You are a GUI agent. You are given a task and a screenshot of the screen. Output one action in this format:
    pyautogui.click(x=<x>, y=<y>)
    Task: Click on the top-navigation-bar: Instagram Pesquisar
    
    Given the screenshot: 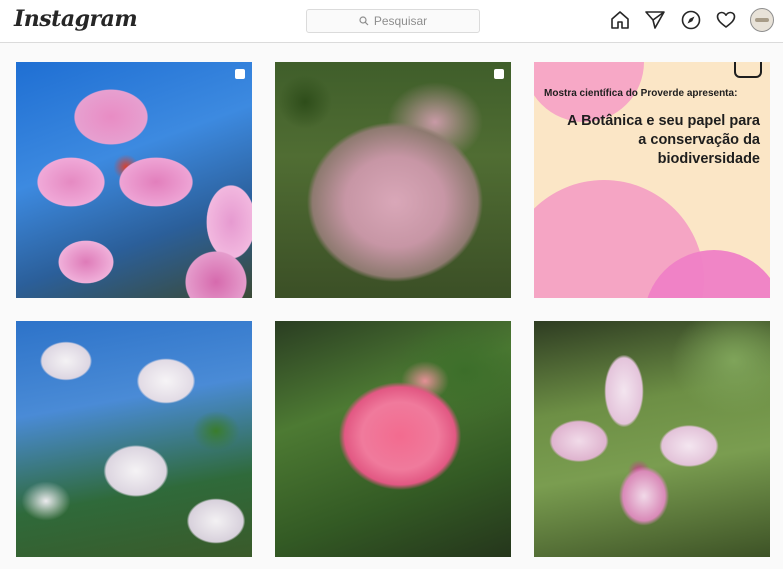 What is the action you would take?
    pyautogui.click(x=391, y=21)
    